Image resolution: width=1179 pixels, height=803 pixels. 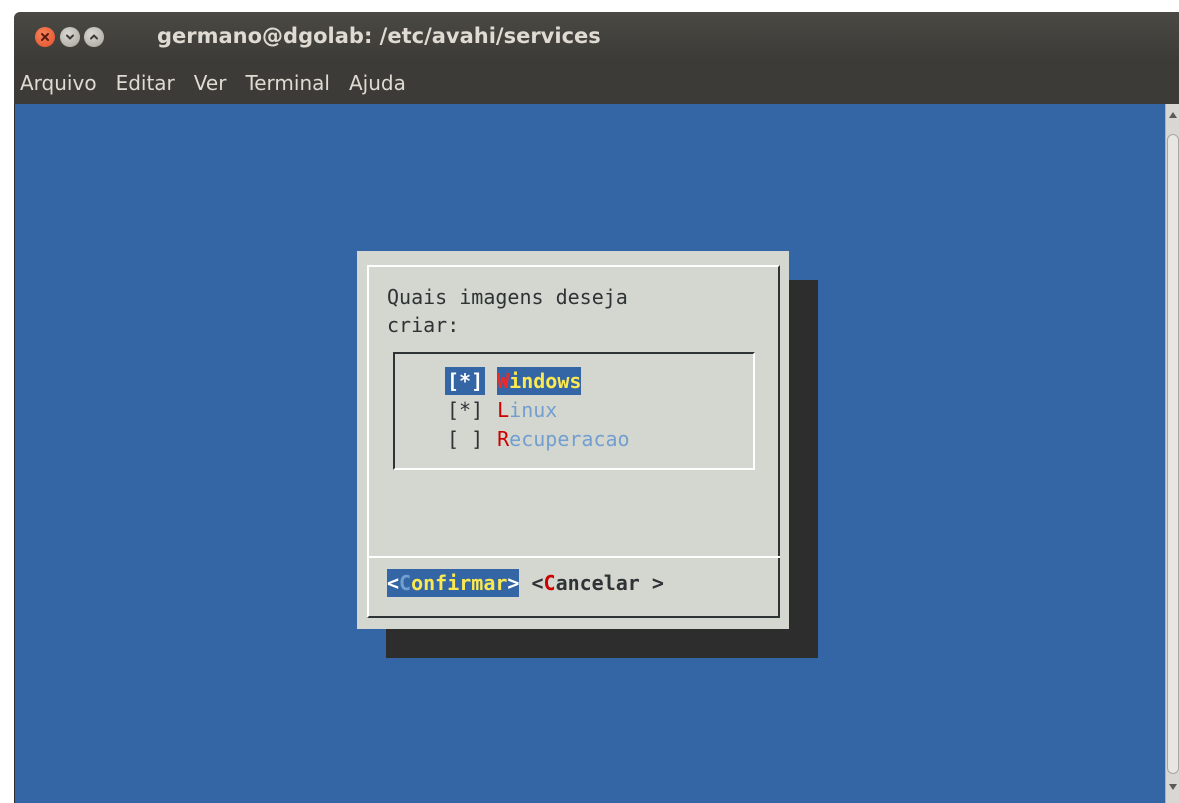 What do you see at coordinates (291, 83) in the screenshot?
I see `menu-terminal: Terminal` at bounding box center [291, 83].